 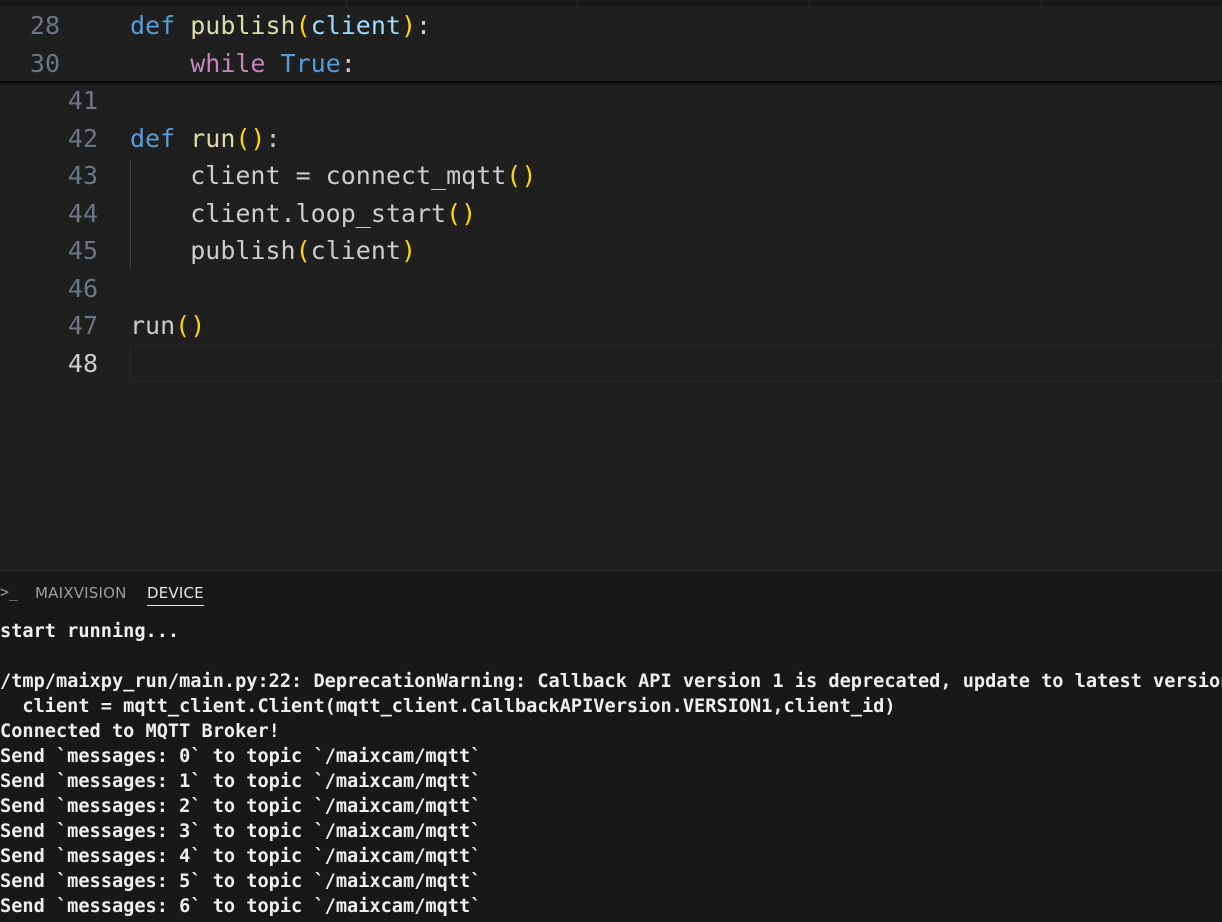 I want to click on line-number: 47, so click(x=82, y=325).